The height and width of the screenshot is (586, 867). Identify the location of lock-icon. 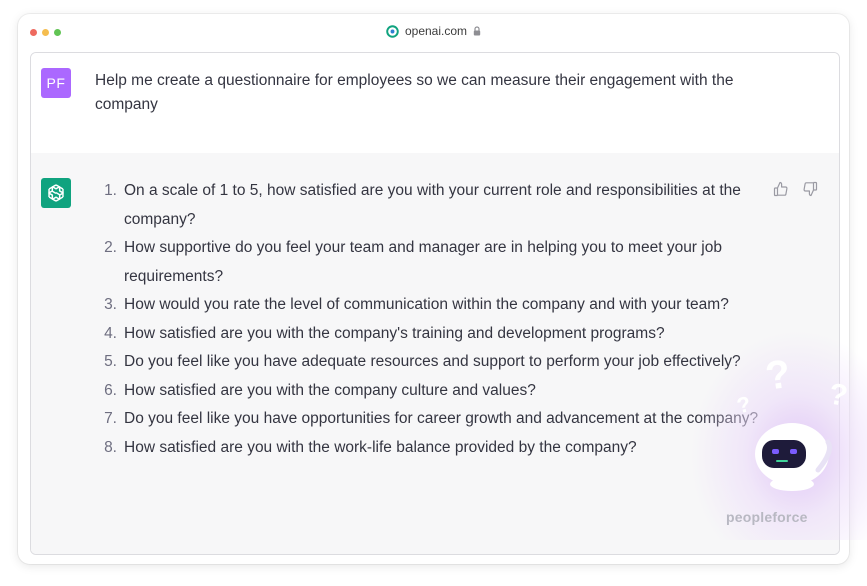
(477, 31).